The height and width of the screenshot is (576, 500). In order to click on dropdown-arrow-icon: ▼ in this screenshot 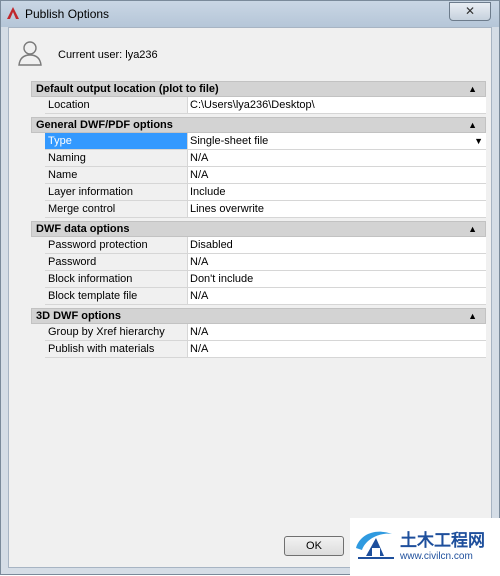, I will do `click(478, 141)`.